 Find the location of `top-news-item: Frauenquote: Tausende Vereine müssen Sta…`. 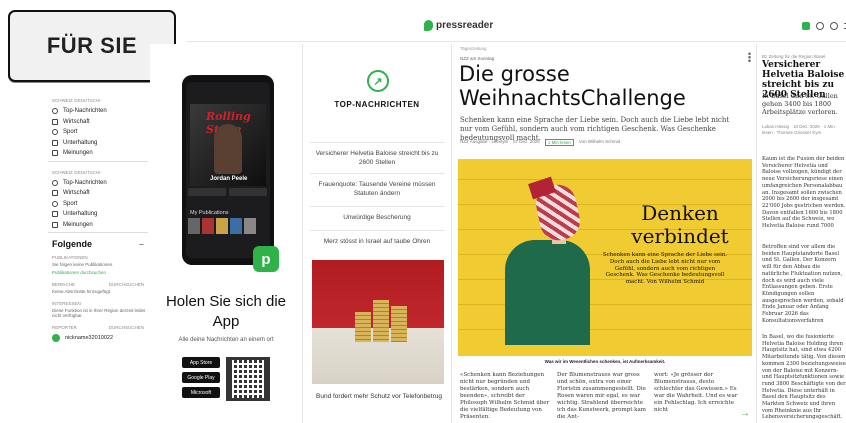

top-news-item: Frauenquote: Tausende Vereine müssen Sta… is located at coordinates (377, 185).